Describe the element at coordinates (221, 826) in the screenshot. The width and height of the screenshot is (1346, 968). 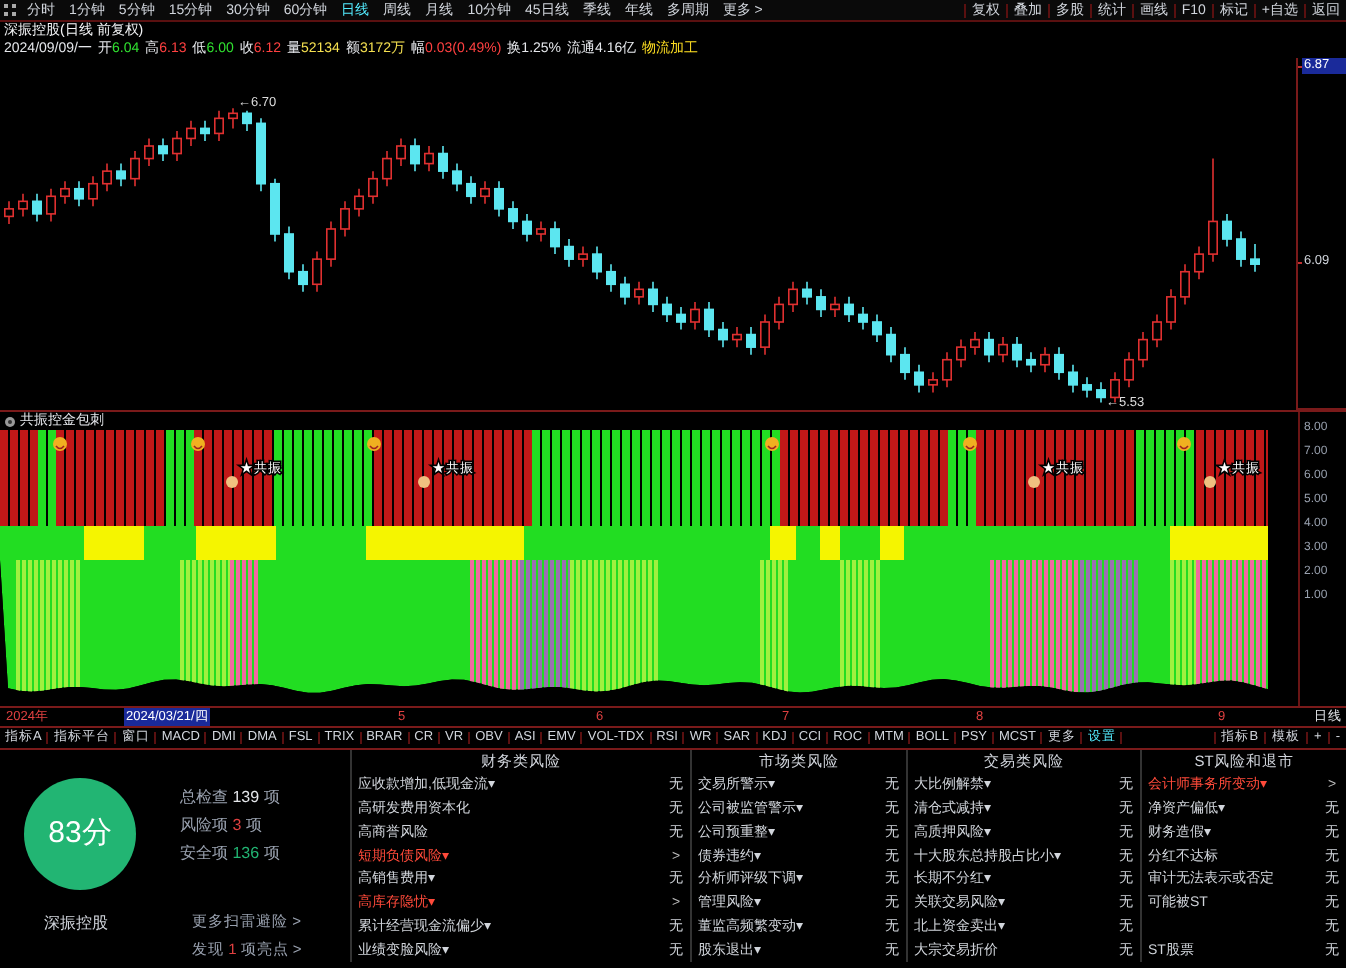
I see `stat-line: 风险项 3 项` at that location.